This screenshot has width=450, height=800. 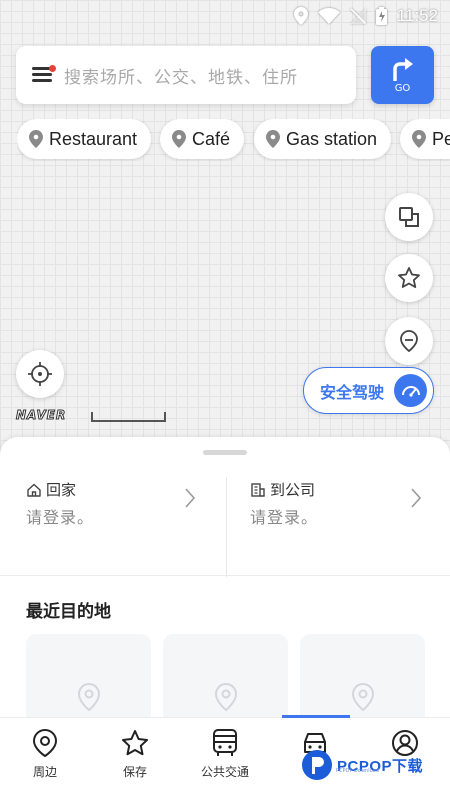 I want to click on watermark-subtext: PCPOP Download, so click(x=357, y=771).